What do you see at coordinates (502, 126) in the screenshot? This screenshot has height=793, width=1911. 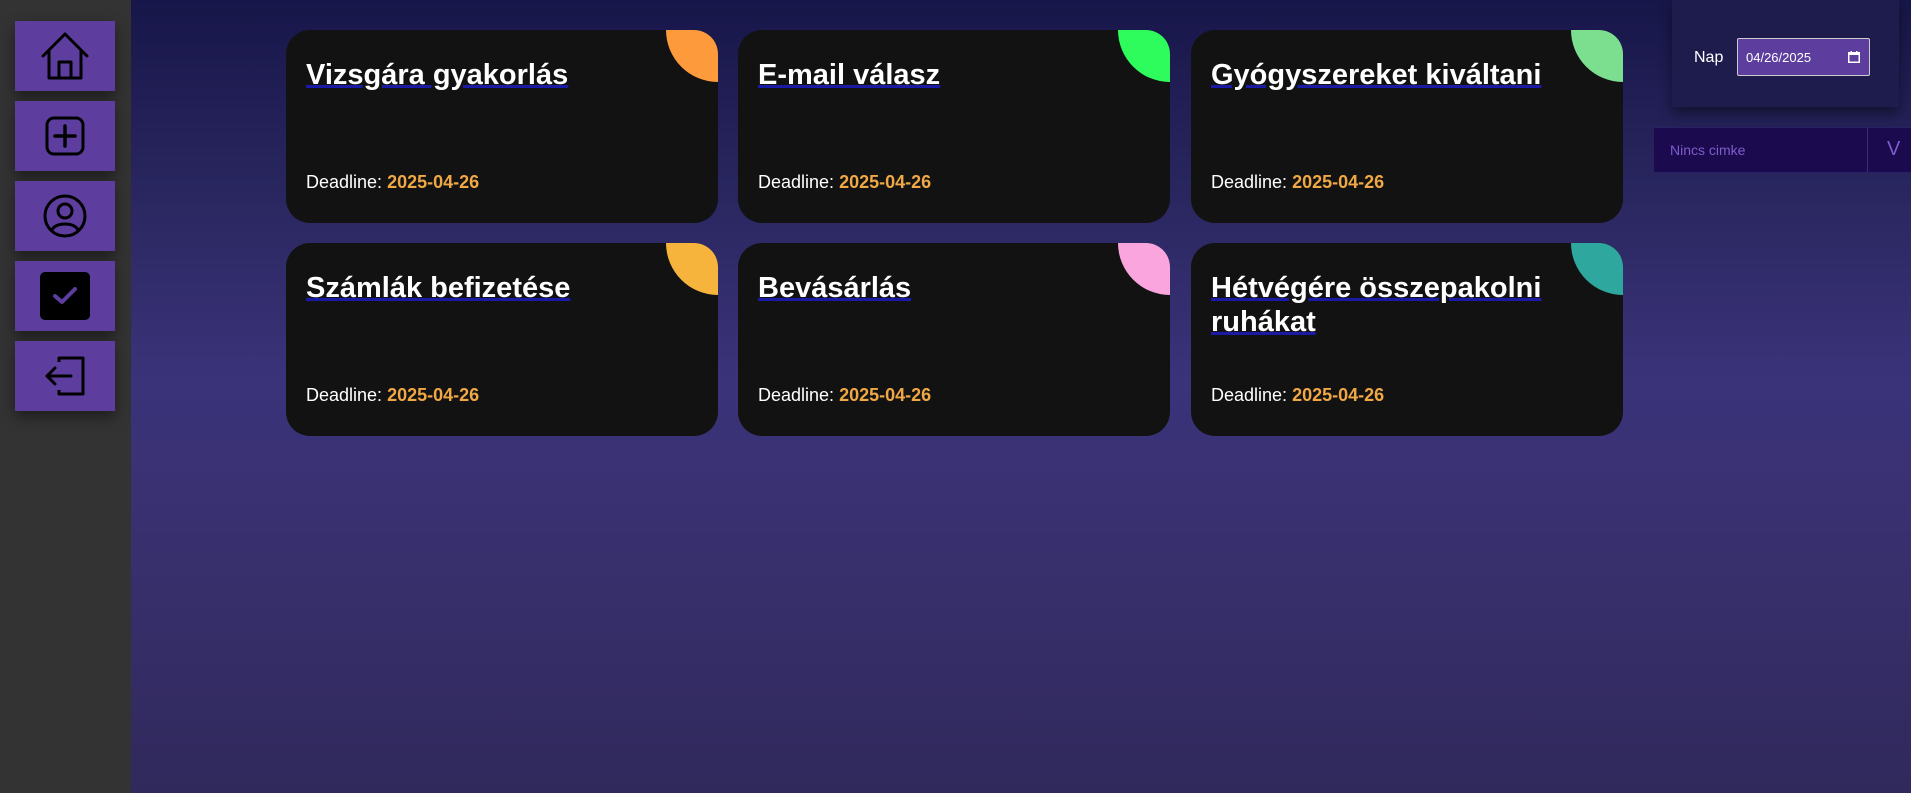 I see `task-card: Vizsgára gyakorlás Deadline: 2025-04-26` at bounding box center [502, 126].